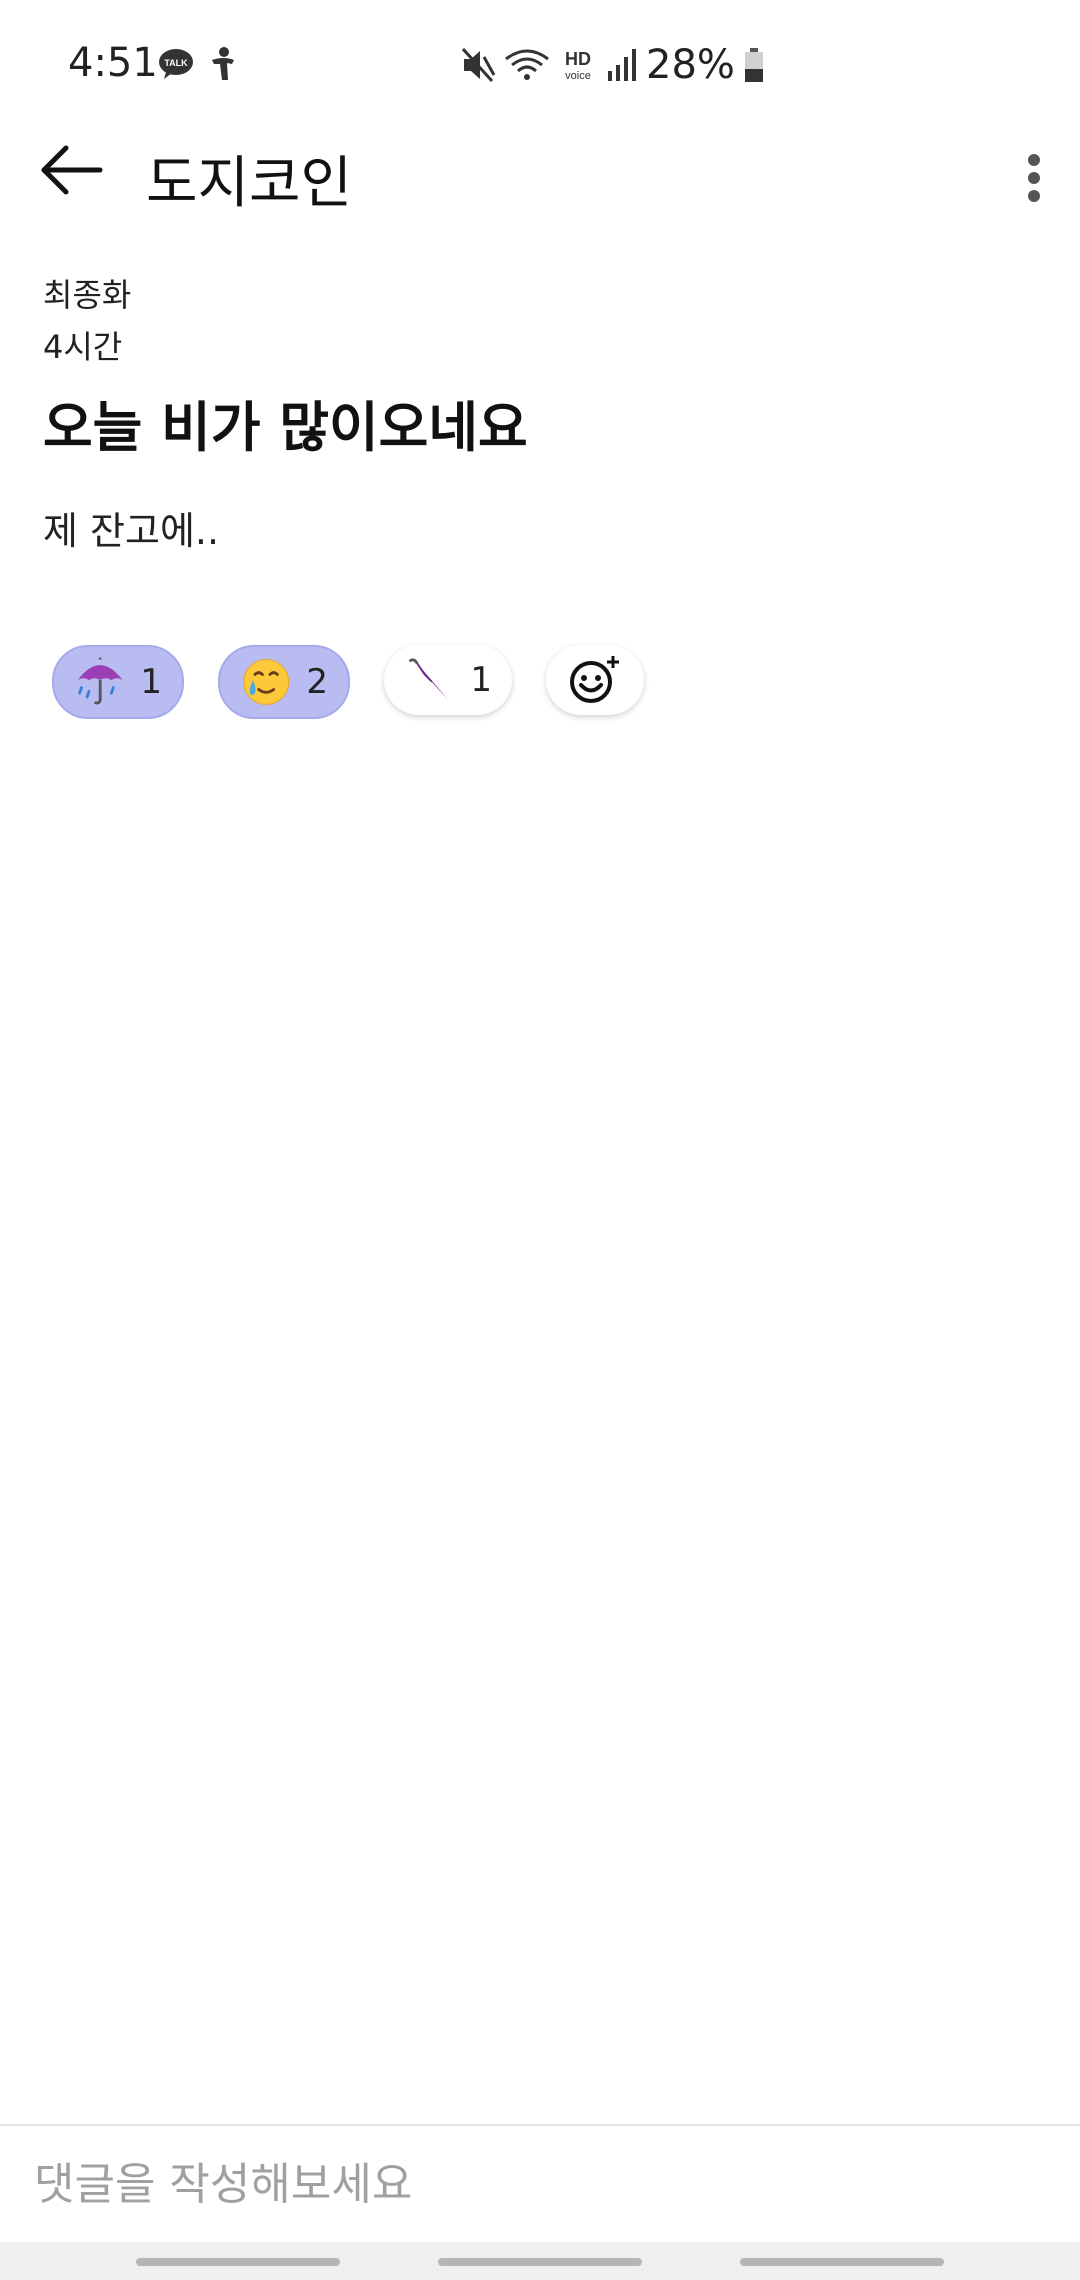 The image size is (1080, 2280). I want to click on kakaotalk-icon: TALK, so click(176, 64).